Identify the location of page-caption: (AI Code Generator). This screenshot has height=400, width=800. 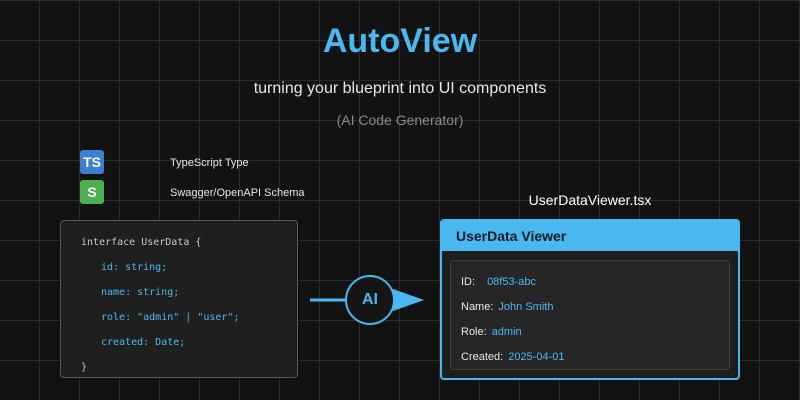
(400, 120).